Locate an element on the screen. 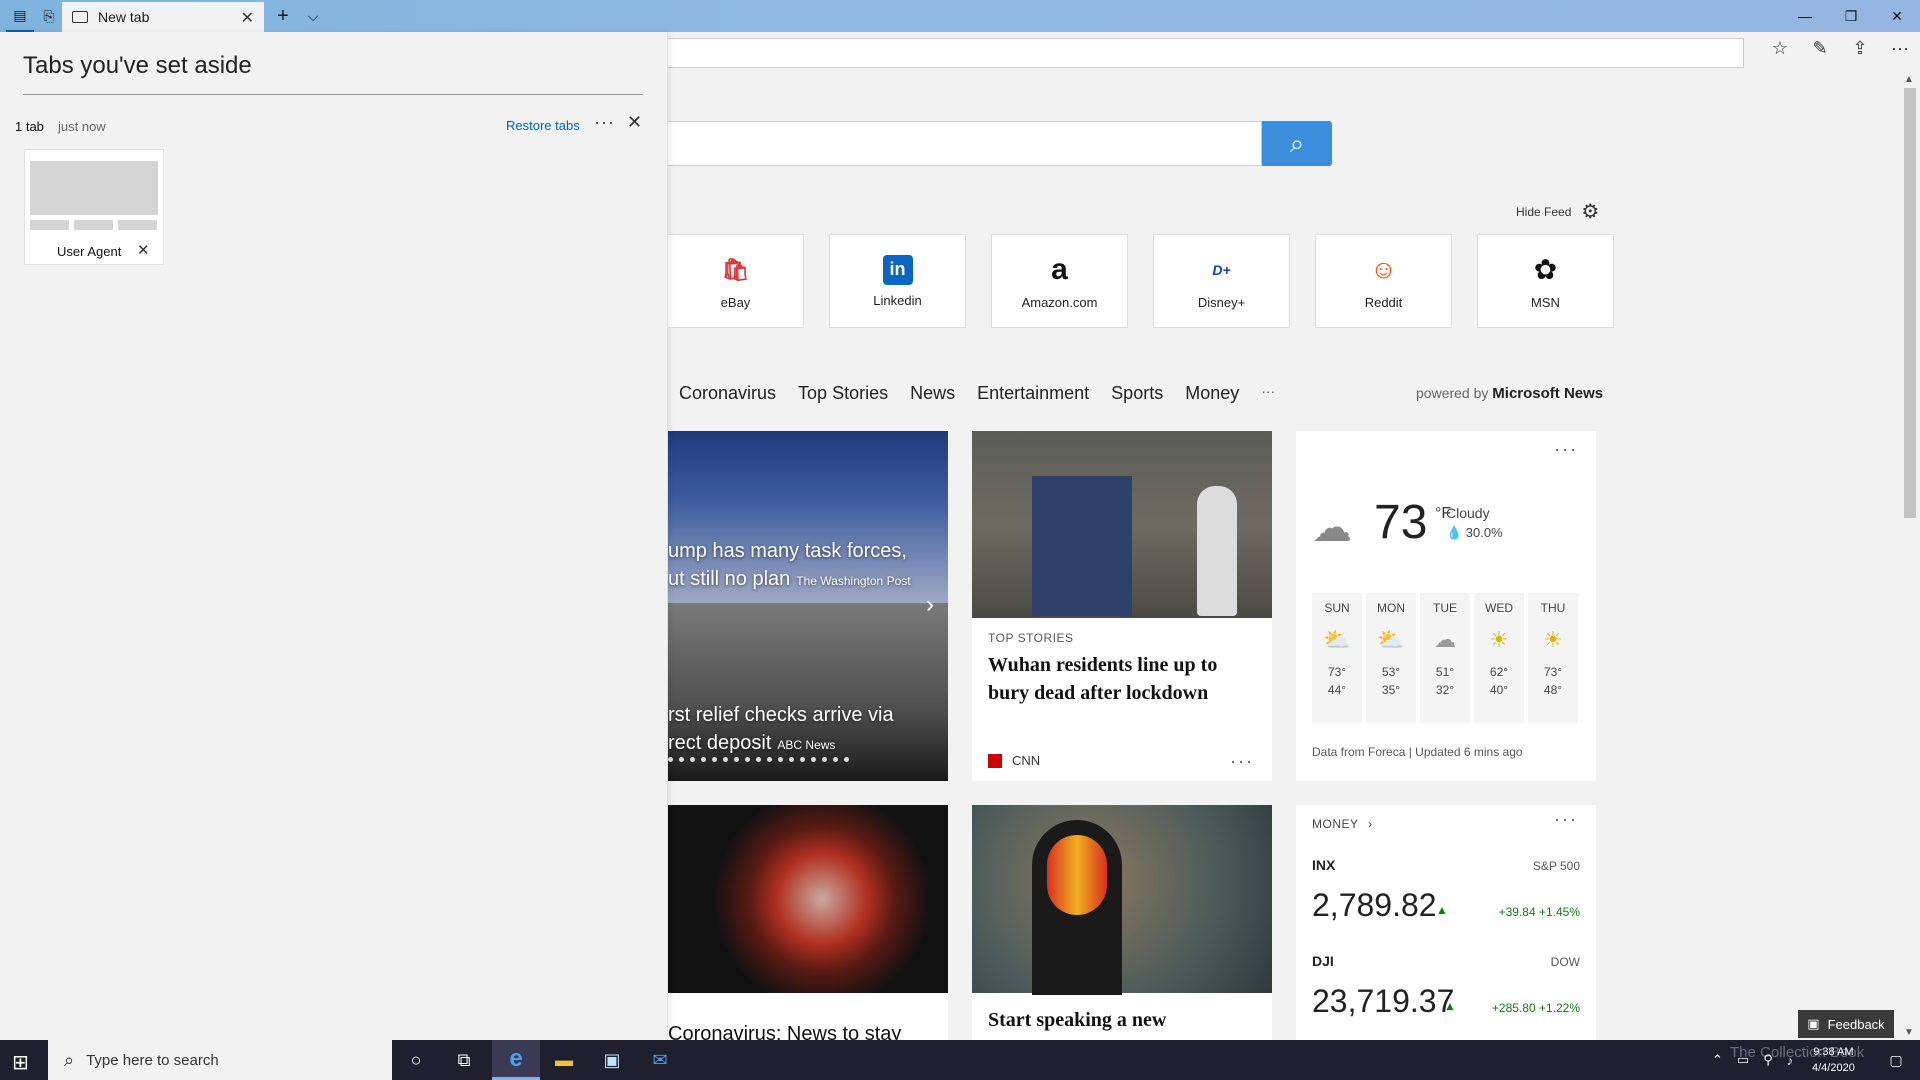 The height and width of the screenshot is (1080, 1920). powered-by: powered by Microsoft News is located at coordinates (1509, 393).